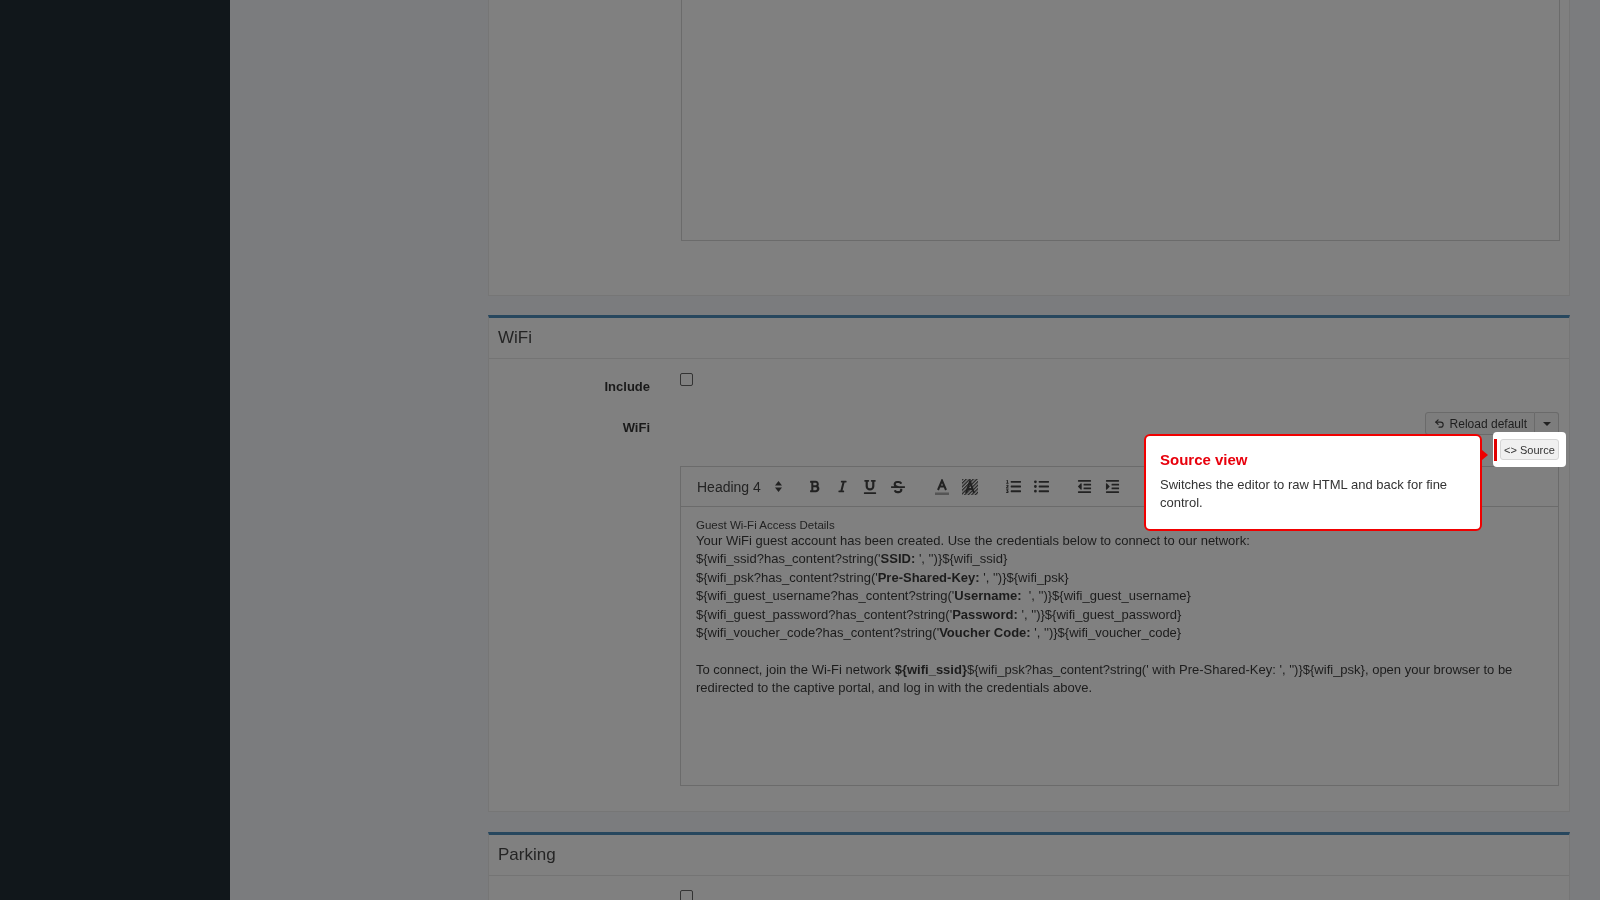 The image size is (1600, 900). I want to click on section-title: WiFi, so click(515, 338).